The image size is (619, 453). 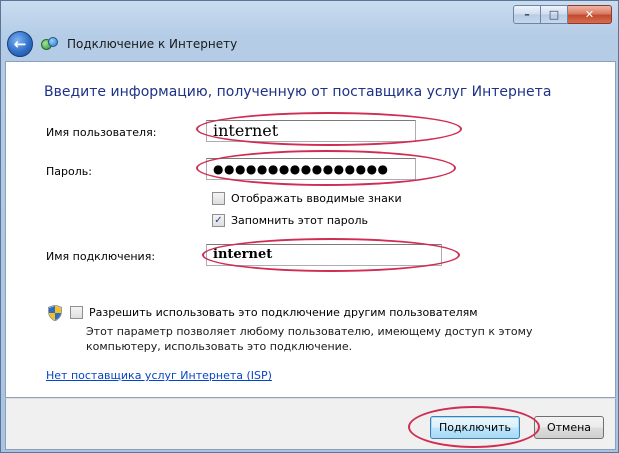 What do you see at coordinates (316, 198) in the screenshot?
I see `show-characters-label: Отображать вводимые знаки` at bounding box center [316, 198].